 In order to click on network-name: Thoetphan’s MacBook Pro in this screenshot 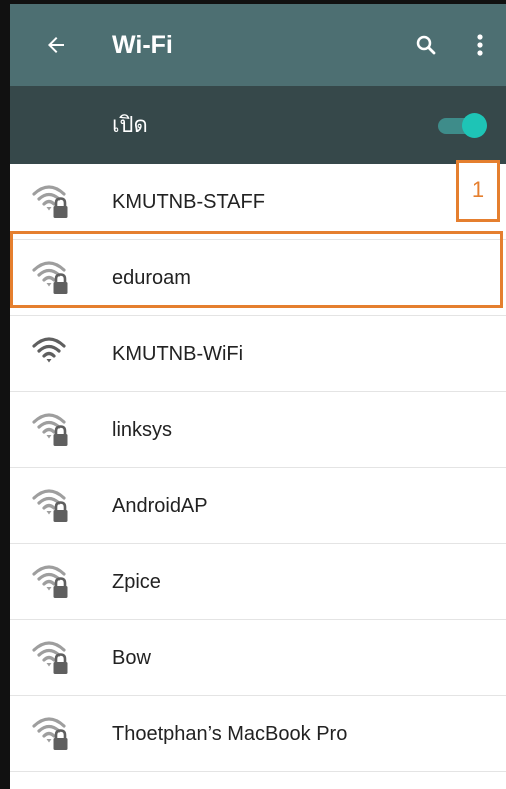, I will do `click(230, 734)`.